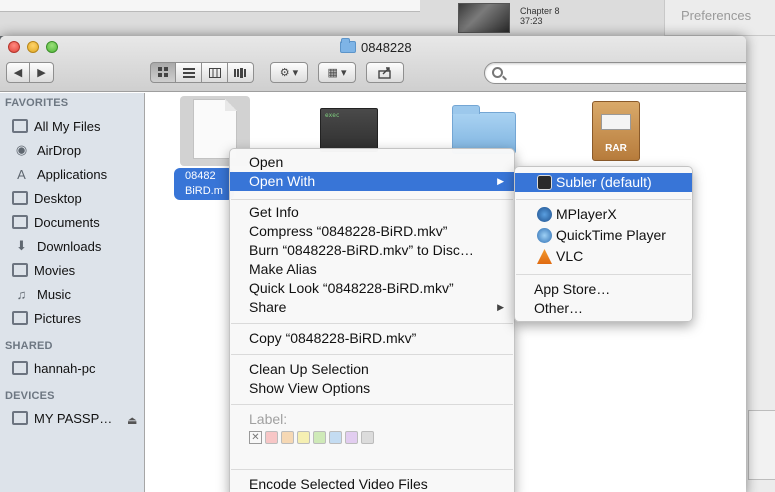 The image size is (775, 492). Describe the element at coordinates (59, 150) in the screenshot. I see `sidebar-item-label: AirDrop` at that location.